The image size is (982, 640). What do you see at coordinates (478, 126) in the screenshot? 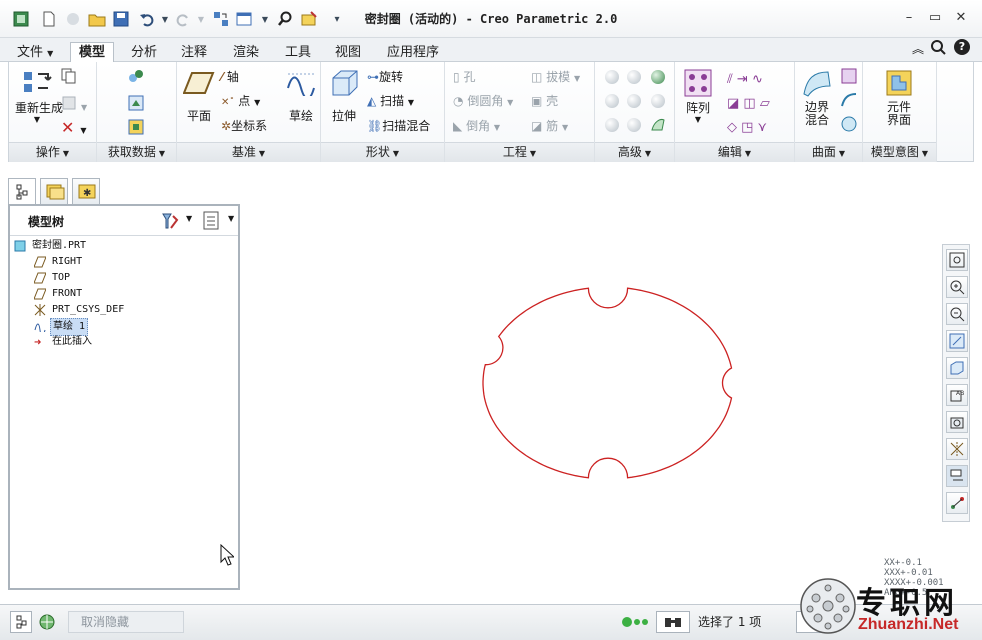
I see `chamfer-label: 倒角` at bounding box center [478, 126].